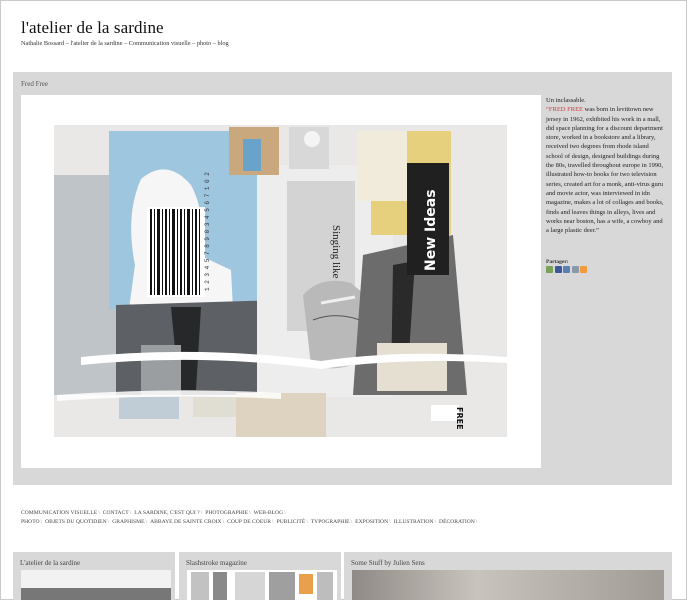 This screenshot has width=687, height=600. I want to click on email-share-icon, so click(549, 269).